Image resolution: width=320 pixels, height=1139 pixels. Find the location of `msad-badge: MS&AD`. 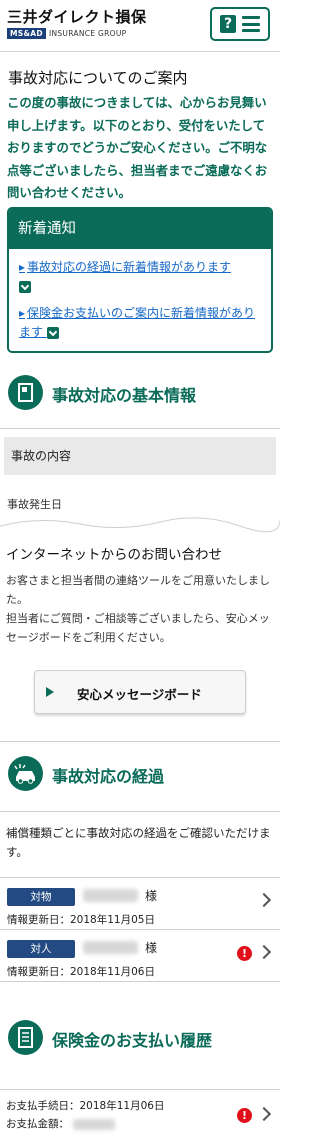

msad-badge: MS&AD is located at coordinates (26, 33).